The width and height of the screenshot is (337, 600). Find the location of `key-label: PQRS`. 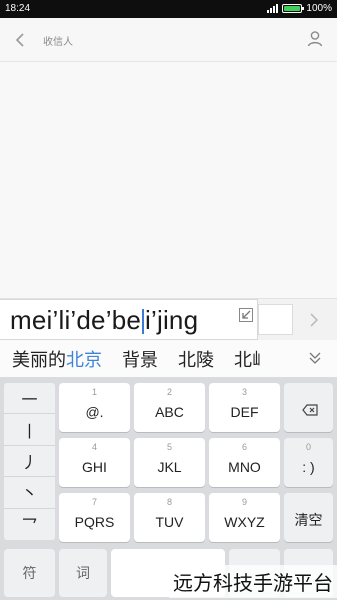

key-label: PQRS is located at coordinates (94, 522).